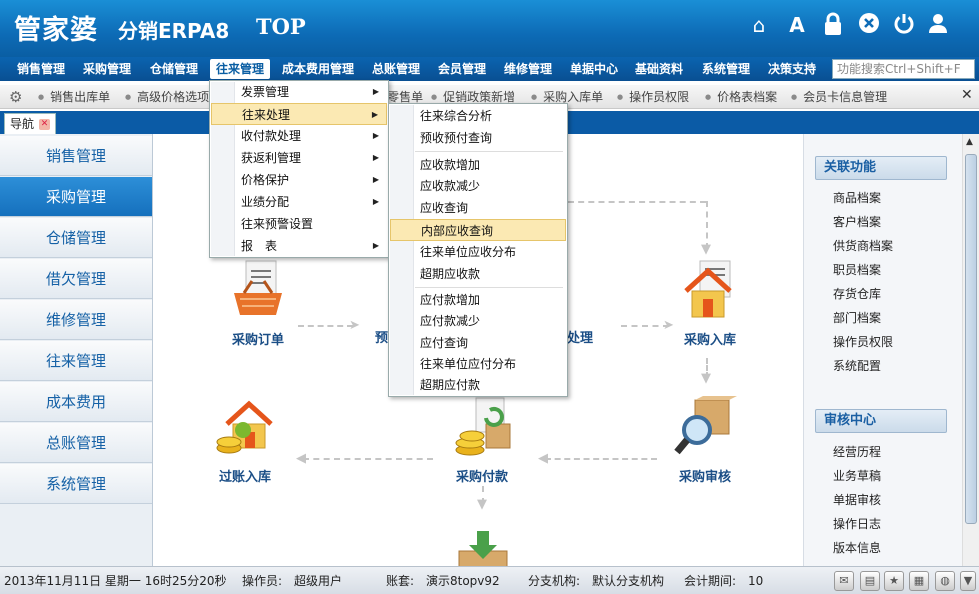 The height and width of the screenshot is (594, 979). I want to click on menu-ledger: 总账管理, so click(396, 69).